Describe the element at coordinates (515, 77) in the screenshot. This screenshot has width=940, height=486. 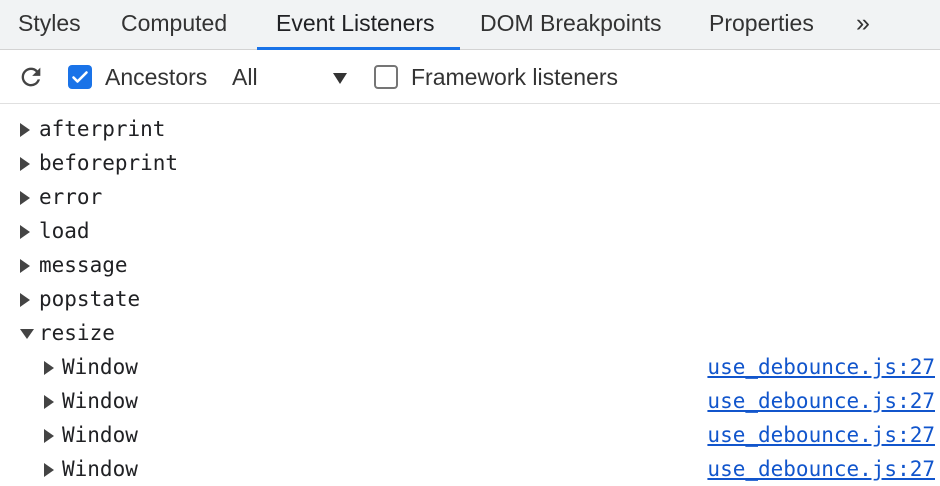
I see `framework-listeners-label: Framework listeners` at that location.